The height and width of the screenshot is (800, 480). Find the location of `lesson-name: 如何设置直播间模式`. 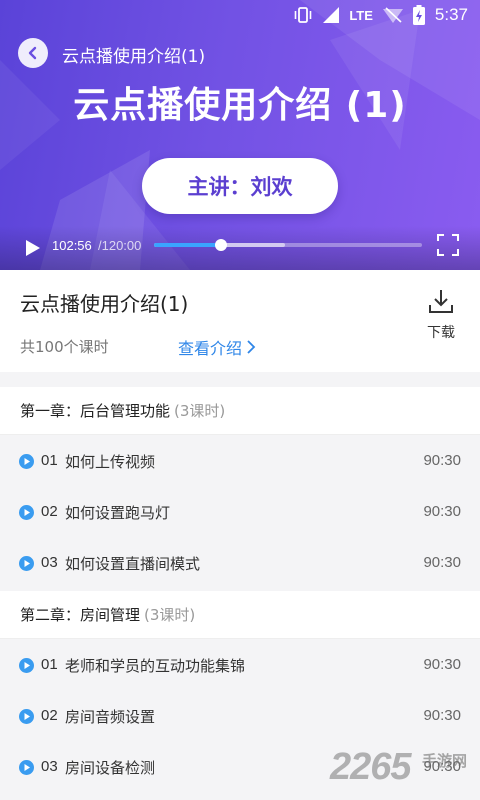

lesson-name: 如何设置直播间模式 is located at coordinates (133, 564).